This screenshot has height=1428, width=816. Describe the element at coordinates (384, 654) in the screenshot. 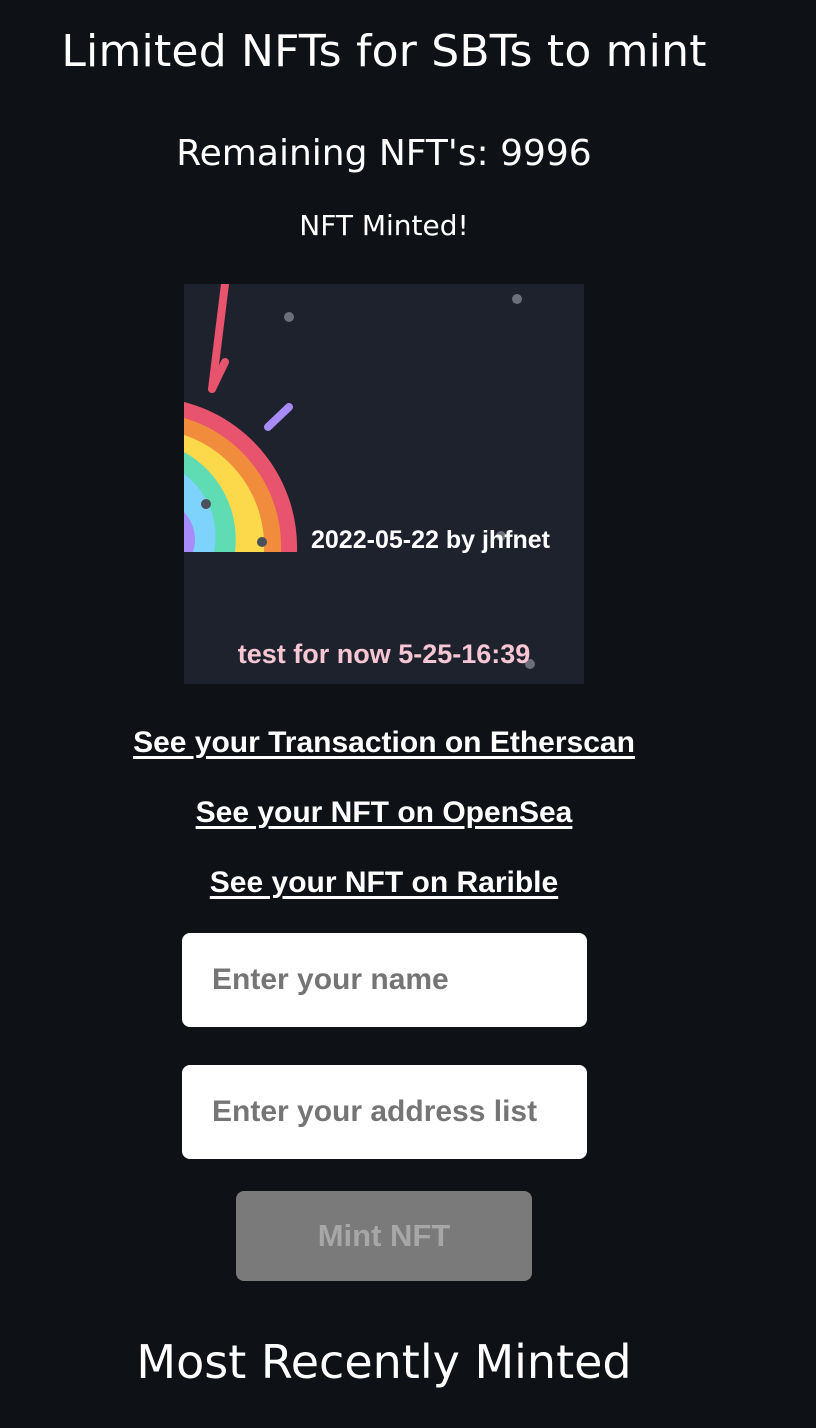

I see `nft-test-text: test for now 5-25-16:39` at that location.